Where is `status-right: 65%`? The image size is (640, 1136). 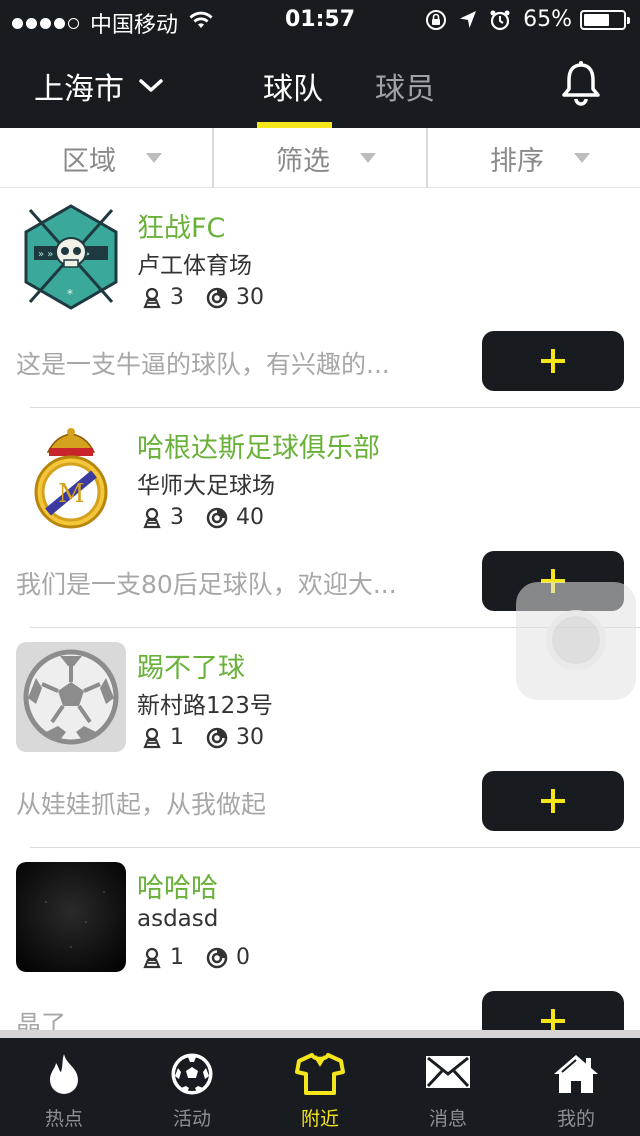
status-right: 65% is located at coordinates (527, 19).